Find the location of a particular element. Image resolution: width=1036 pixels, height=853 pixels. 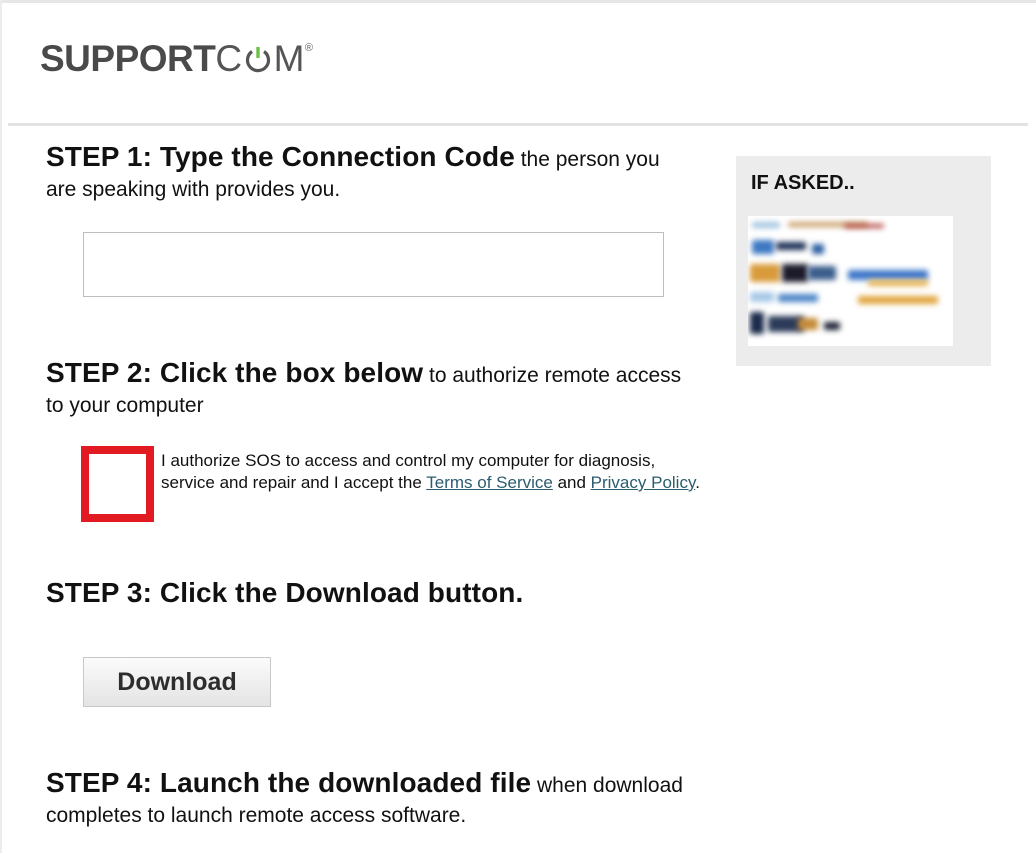

if-asked-panel: IF ASKED.. is located at coordinates (863, 261).